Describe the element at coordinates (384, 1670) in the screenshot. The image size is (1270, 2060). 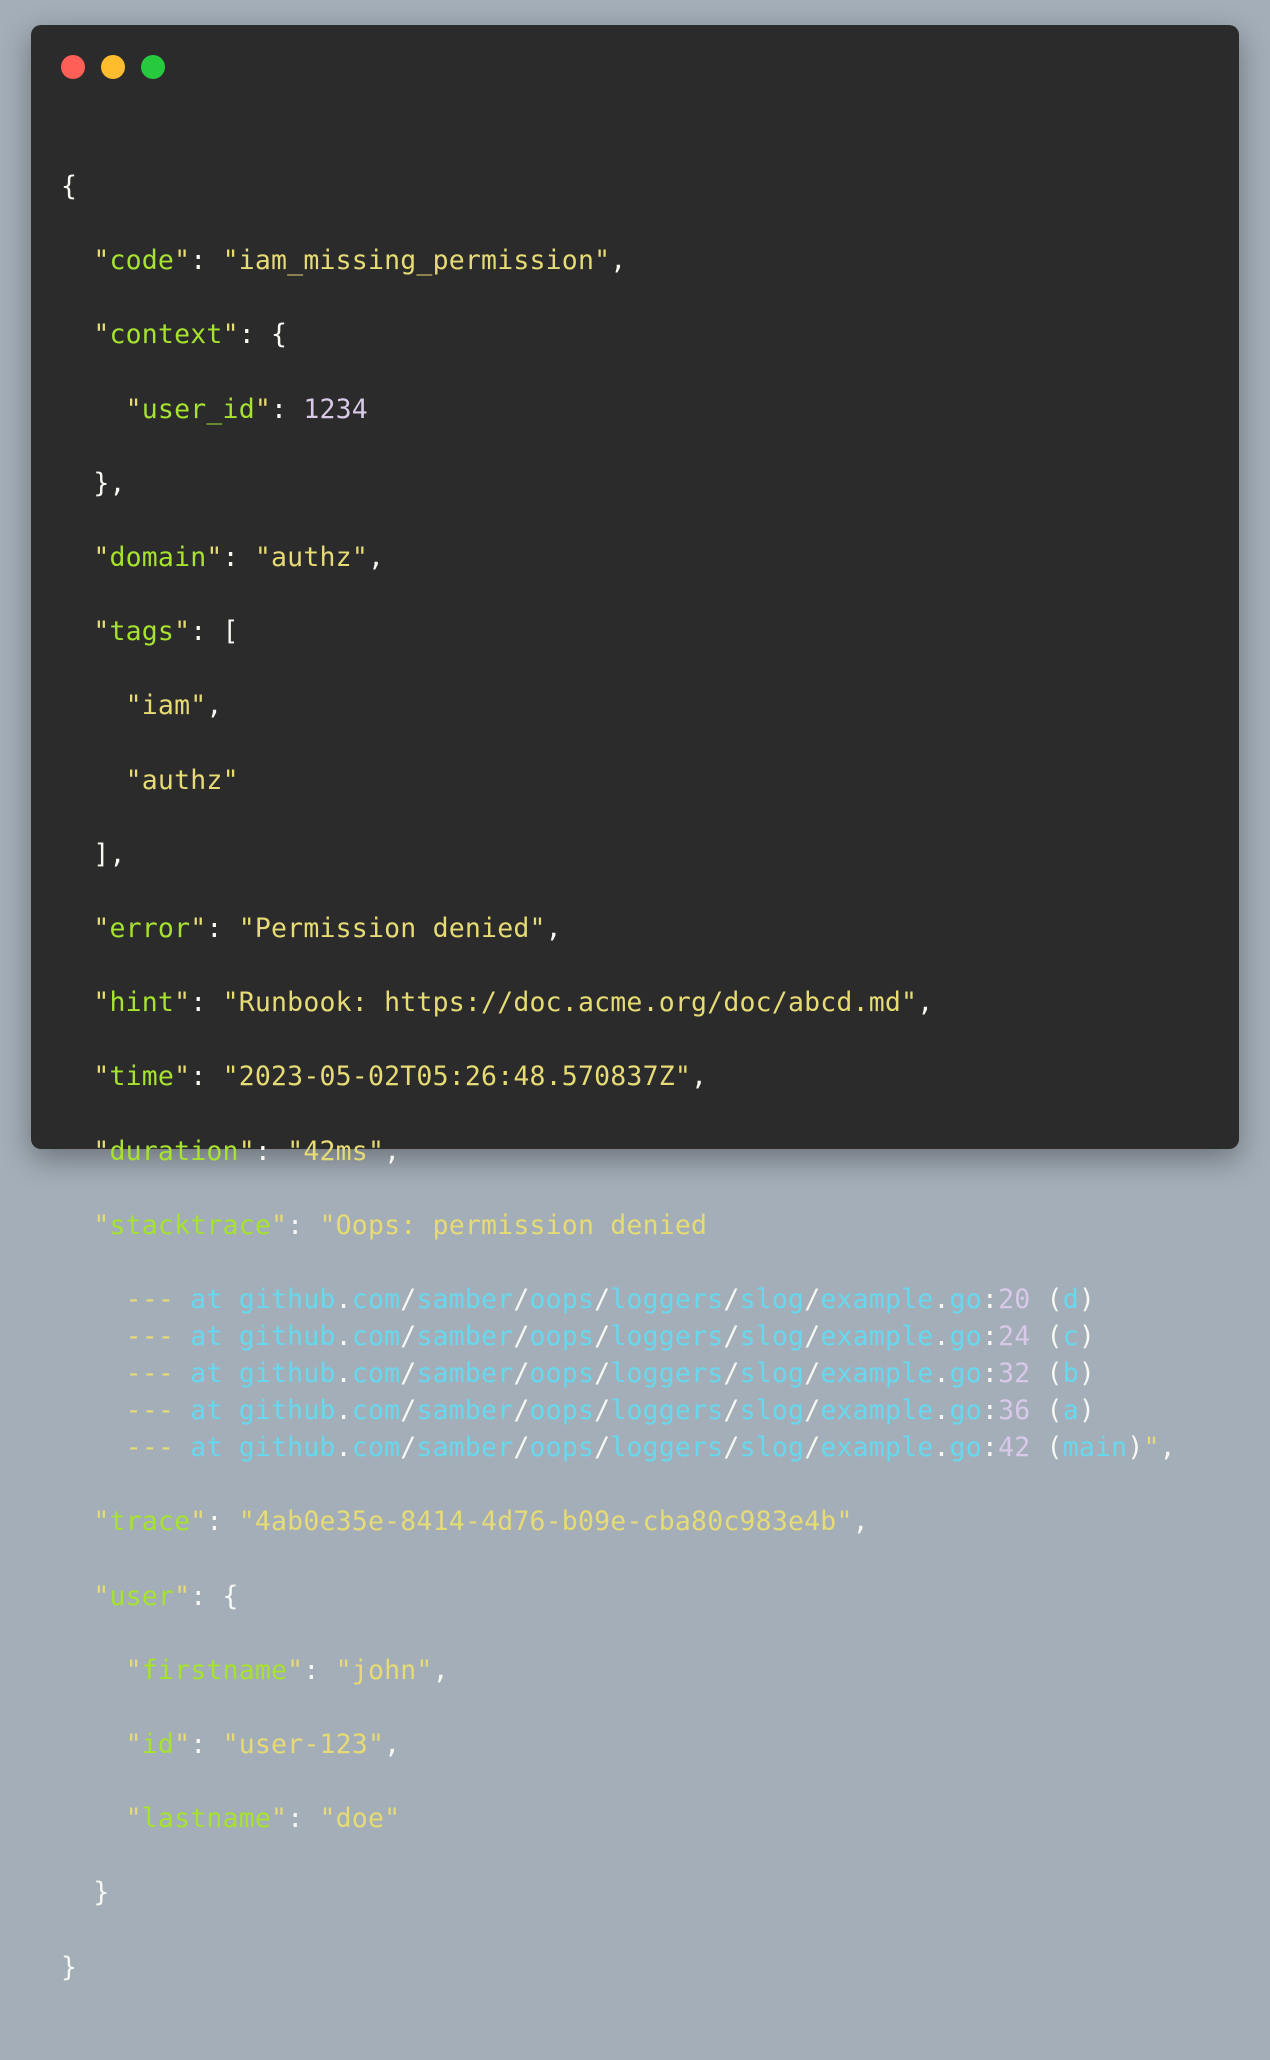
I see `firstname-value: john` at that location.